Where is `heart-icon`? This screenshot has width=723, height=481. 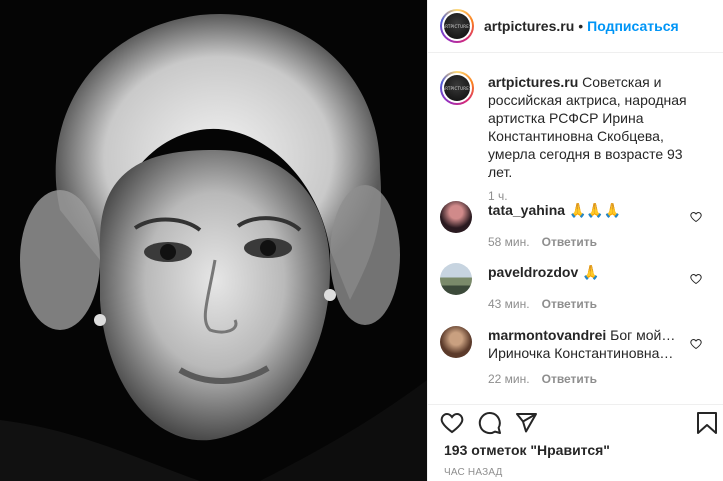
heart-icon is located at coordinates (452, 423).